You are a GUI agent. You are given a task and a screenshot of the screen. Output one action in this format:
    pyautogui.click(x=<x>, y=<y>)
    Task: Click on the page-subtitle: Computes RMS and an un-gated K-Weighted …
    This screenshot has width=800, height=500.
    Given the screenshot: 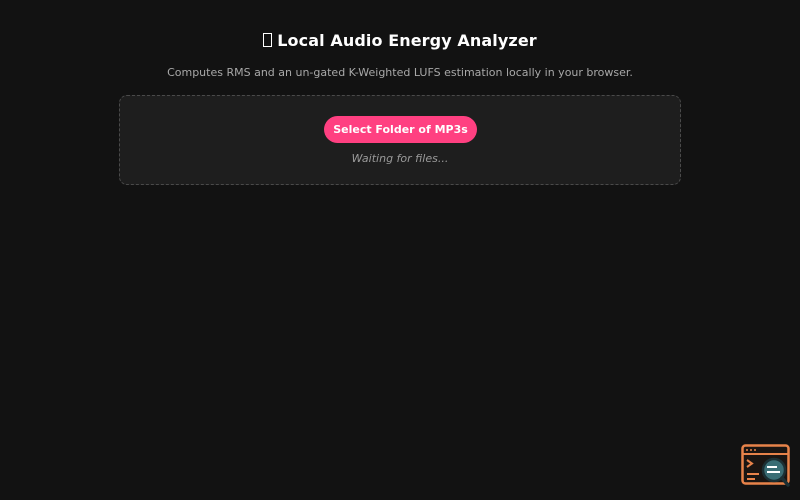 What is the action you would take?
    pyautogui.click(x=400, y=72)
    